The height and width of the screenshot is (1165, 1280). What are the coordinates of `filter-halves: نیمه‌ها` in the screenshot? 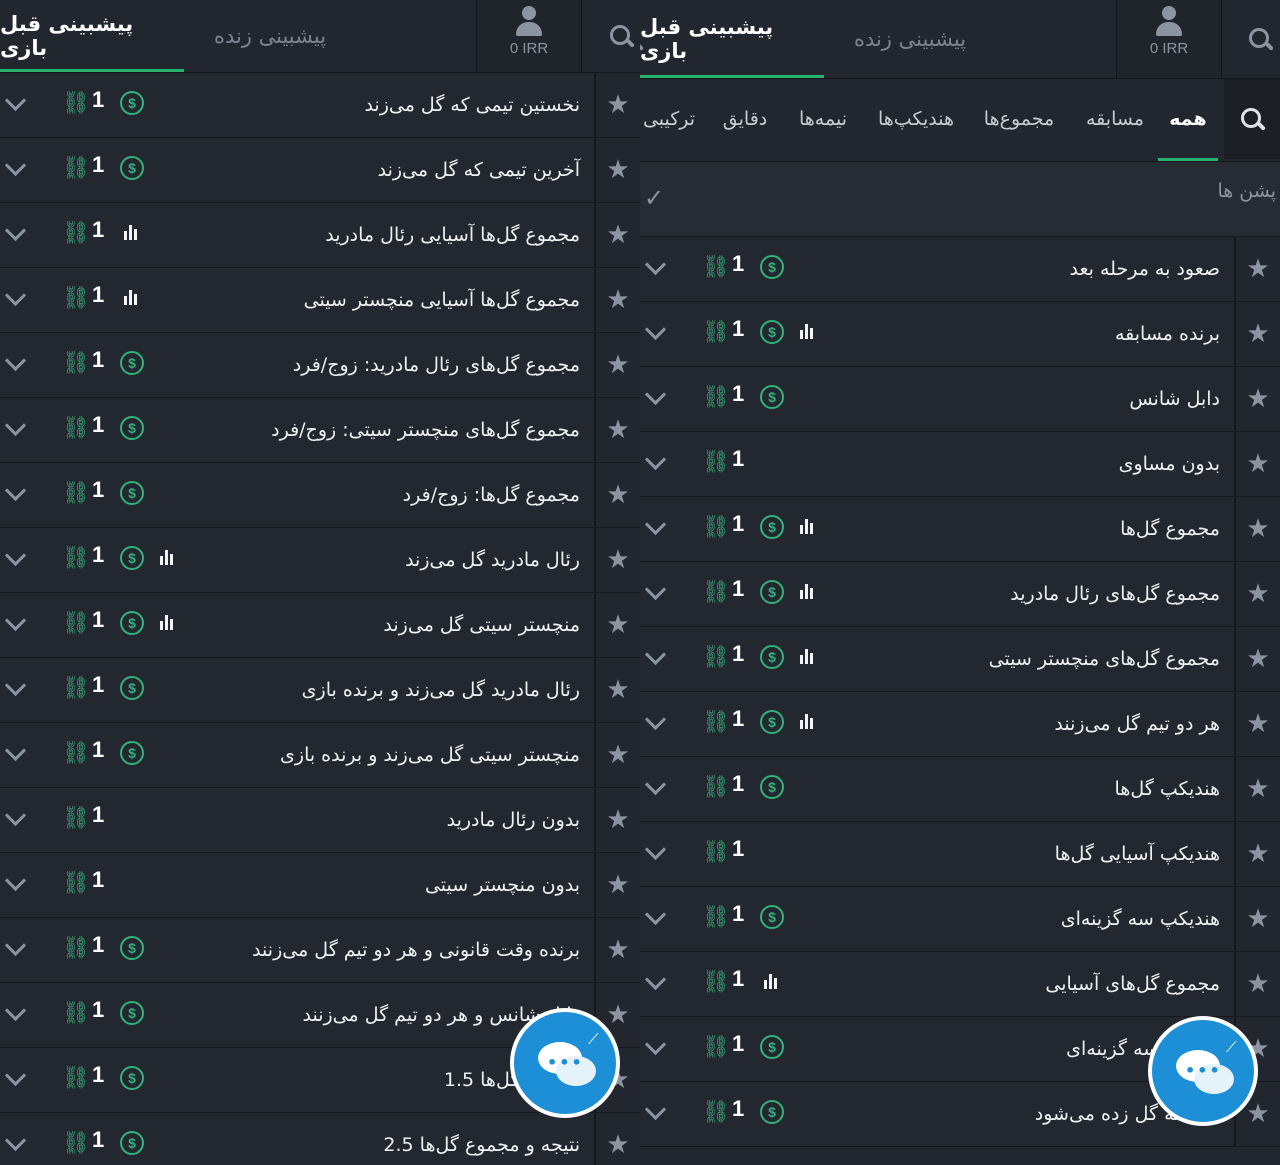 It's located at (823, 119).